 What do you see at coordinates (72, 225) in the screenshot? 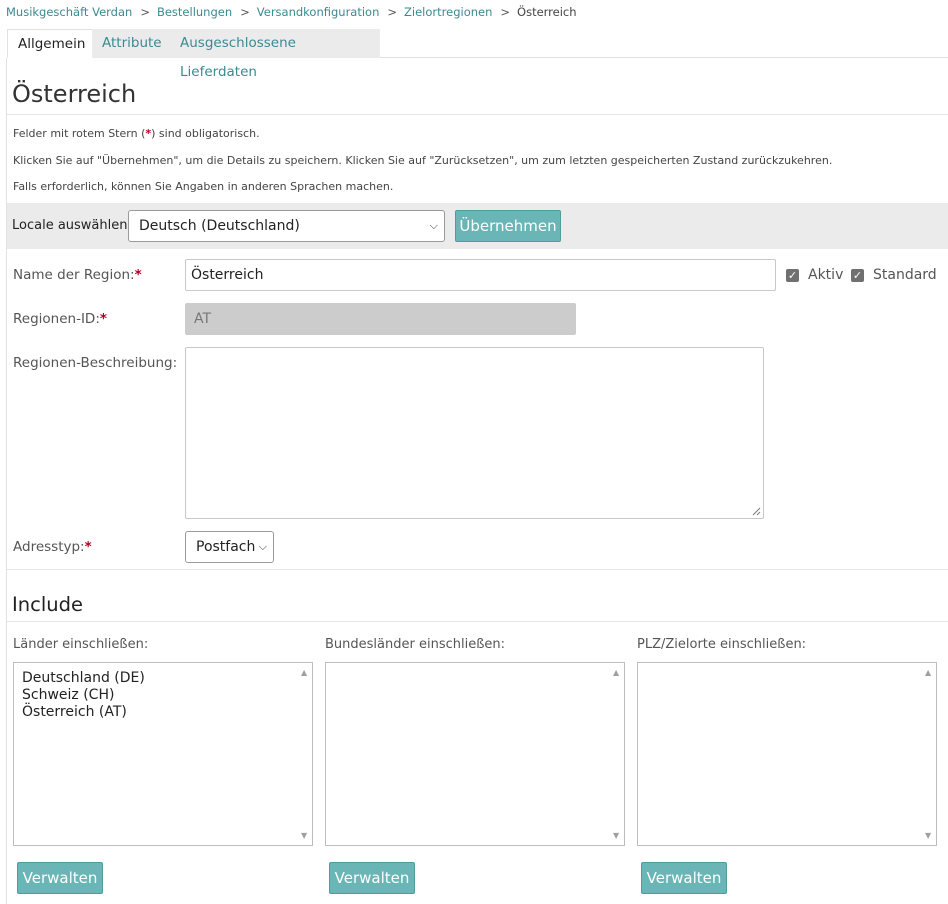
I see `locale-label: Locale auswählen:` at bounding box center [72, 225].